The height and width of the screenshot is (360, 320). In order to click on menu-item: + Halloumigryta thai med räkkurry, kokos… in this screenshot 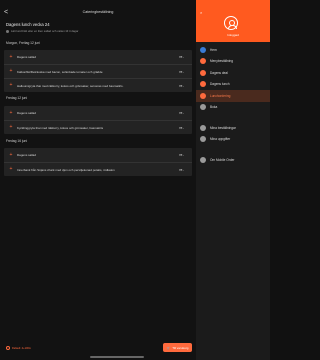, I will do `click(98, 85)`.